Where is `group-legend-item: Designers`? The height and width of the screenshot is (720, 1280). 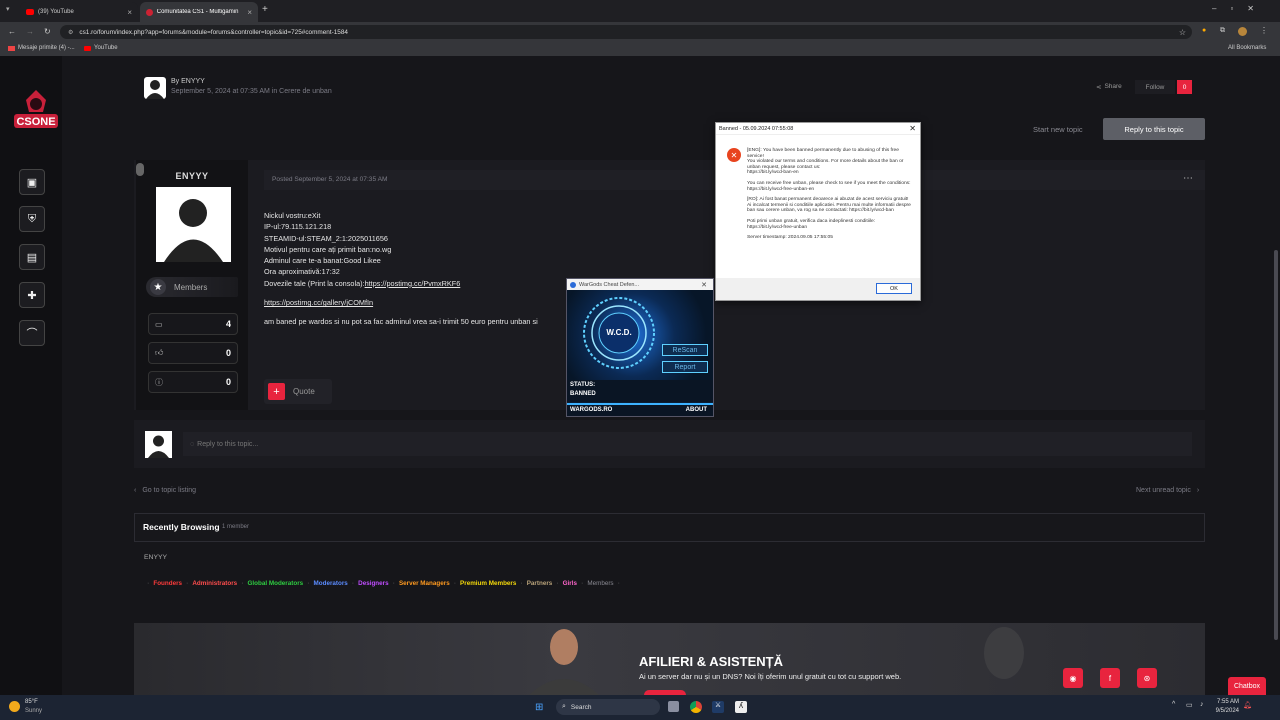 group-legend-item: Designers is located at coordinates (373, 583).